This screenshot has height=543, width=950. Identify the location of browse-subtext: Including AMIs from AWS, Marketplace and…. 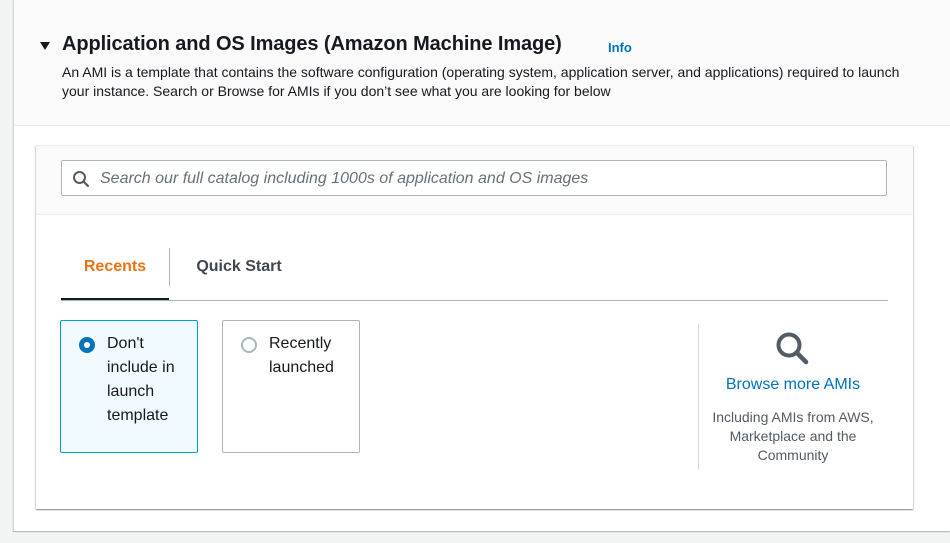
(793, 436).